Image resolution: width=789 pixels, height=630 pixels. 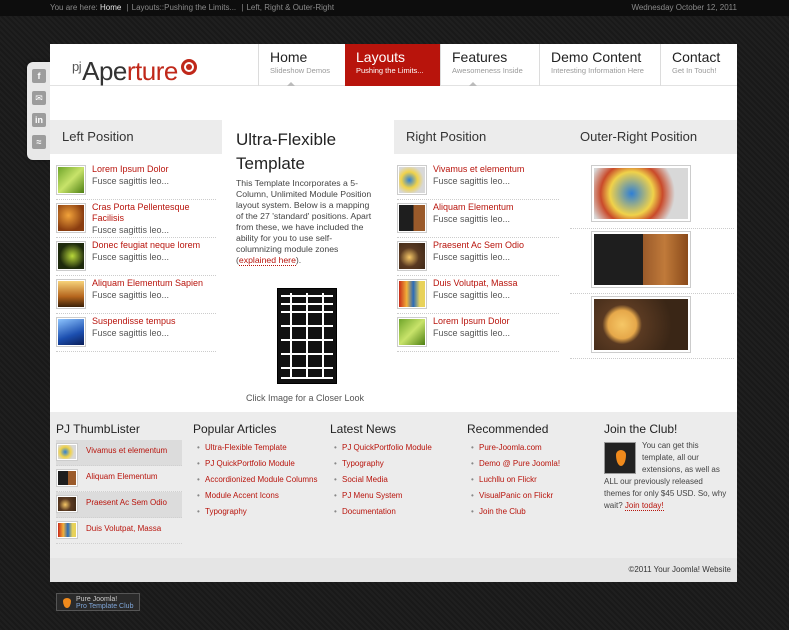 I want to click on item-title-link: Aliquam Elementum, so click(x=473, y=207).